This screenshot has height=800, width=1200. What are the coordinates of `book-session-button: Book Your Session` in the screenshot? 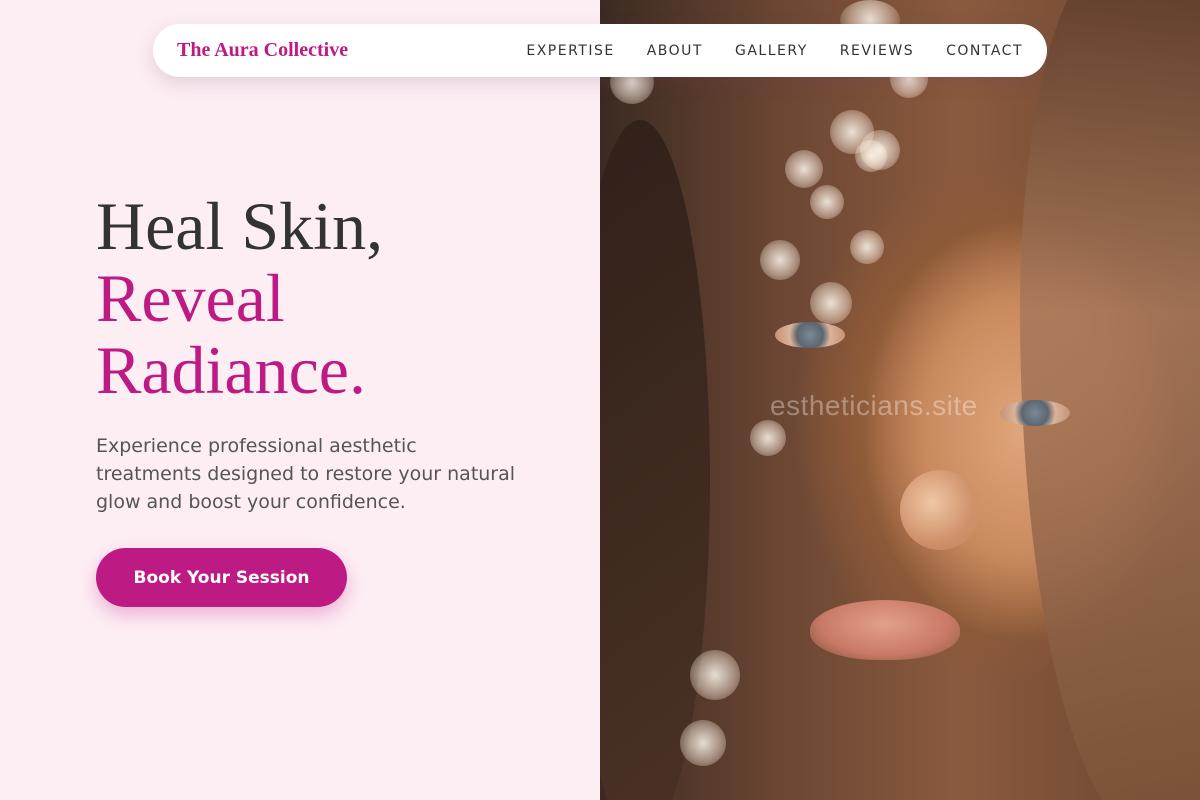 It's located at (221, 577).